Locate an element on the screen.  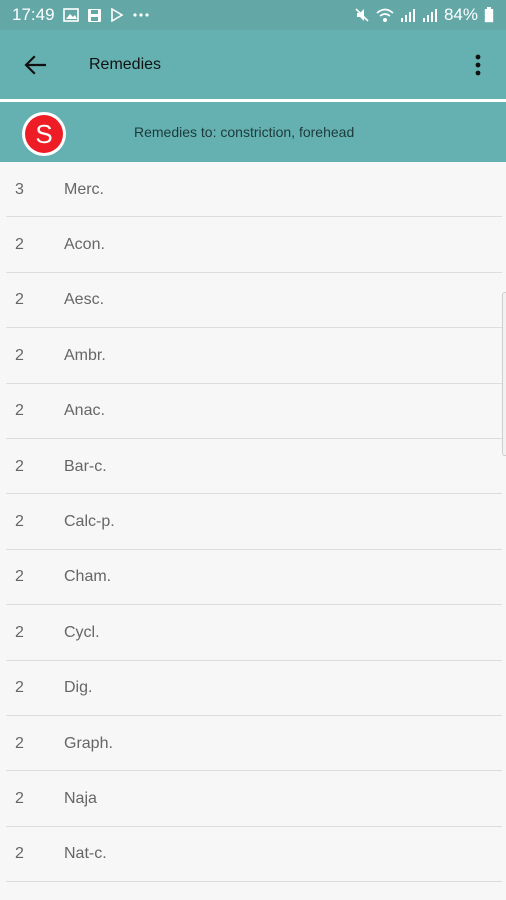
list-item: 3 Merc. is located at coordinates (253, 190).